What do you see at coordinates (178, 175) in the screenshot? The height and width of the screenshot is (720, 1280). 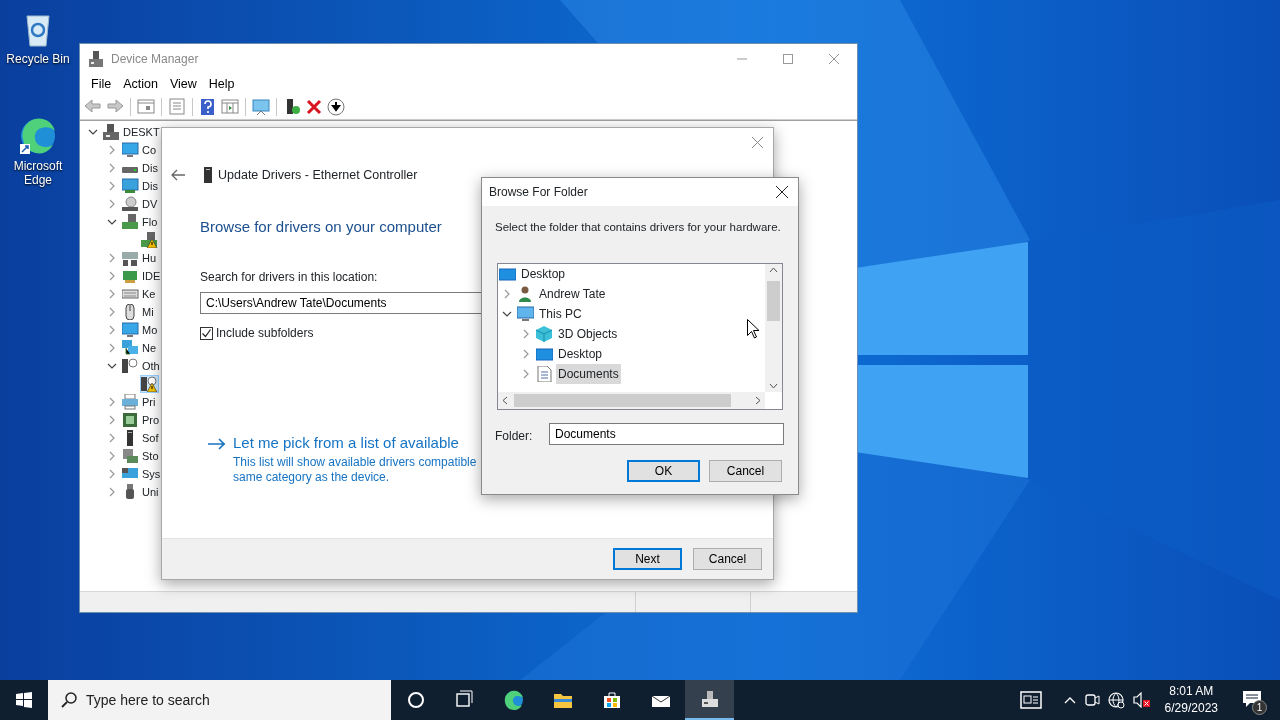 I see `back-icon` at bounding box center [178, 175].